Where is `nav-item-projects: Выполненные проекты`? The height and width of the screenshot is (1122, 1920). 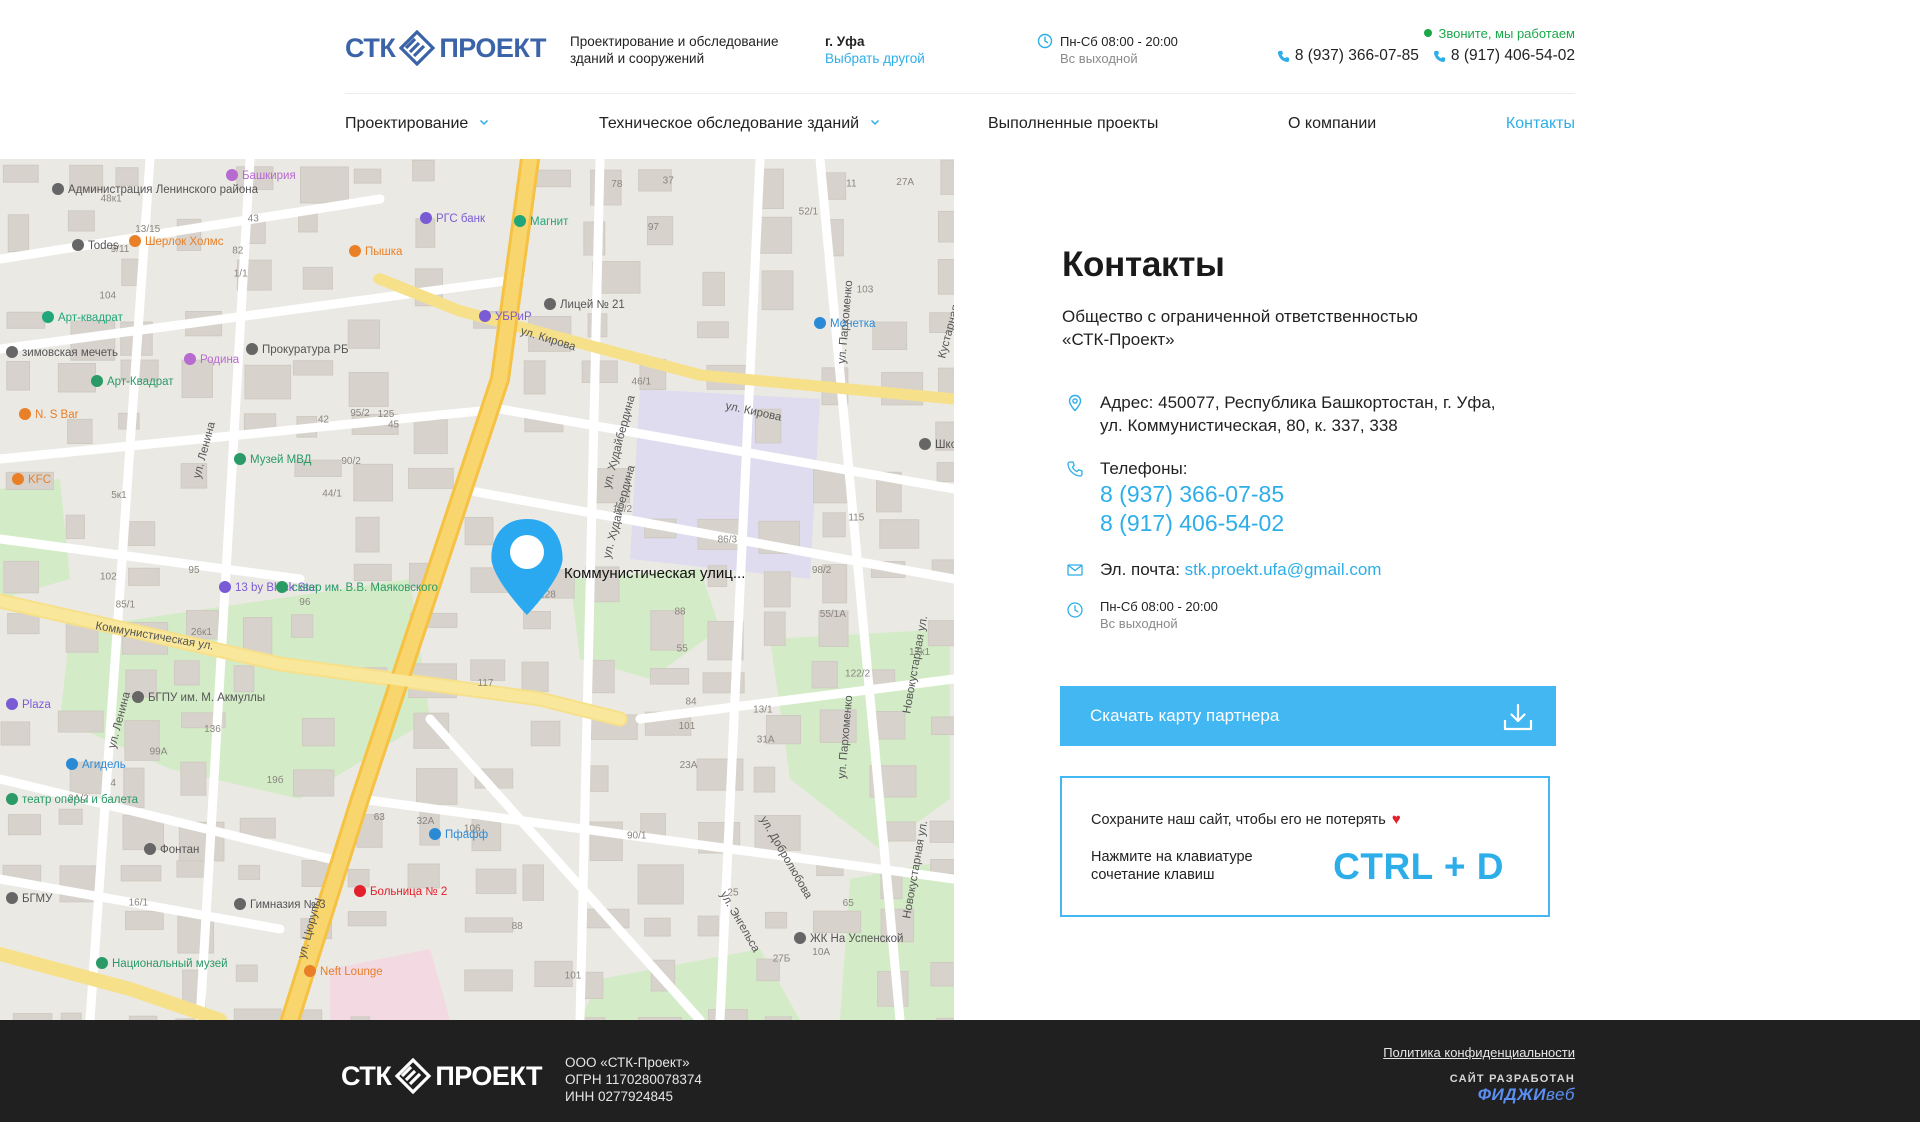 nav-item-projects: Выполненные проекты is located at coordinates (1073, 124).